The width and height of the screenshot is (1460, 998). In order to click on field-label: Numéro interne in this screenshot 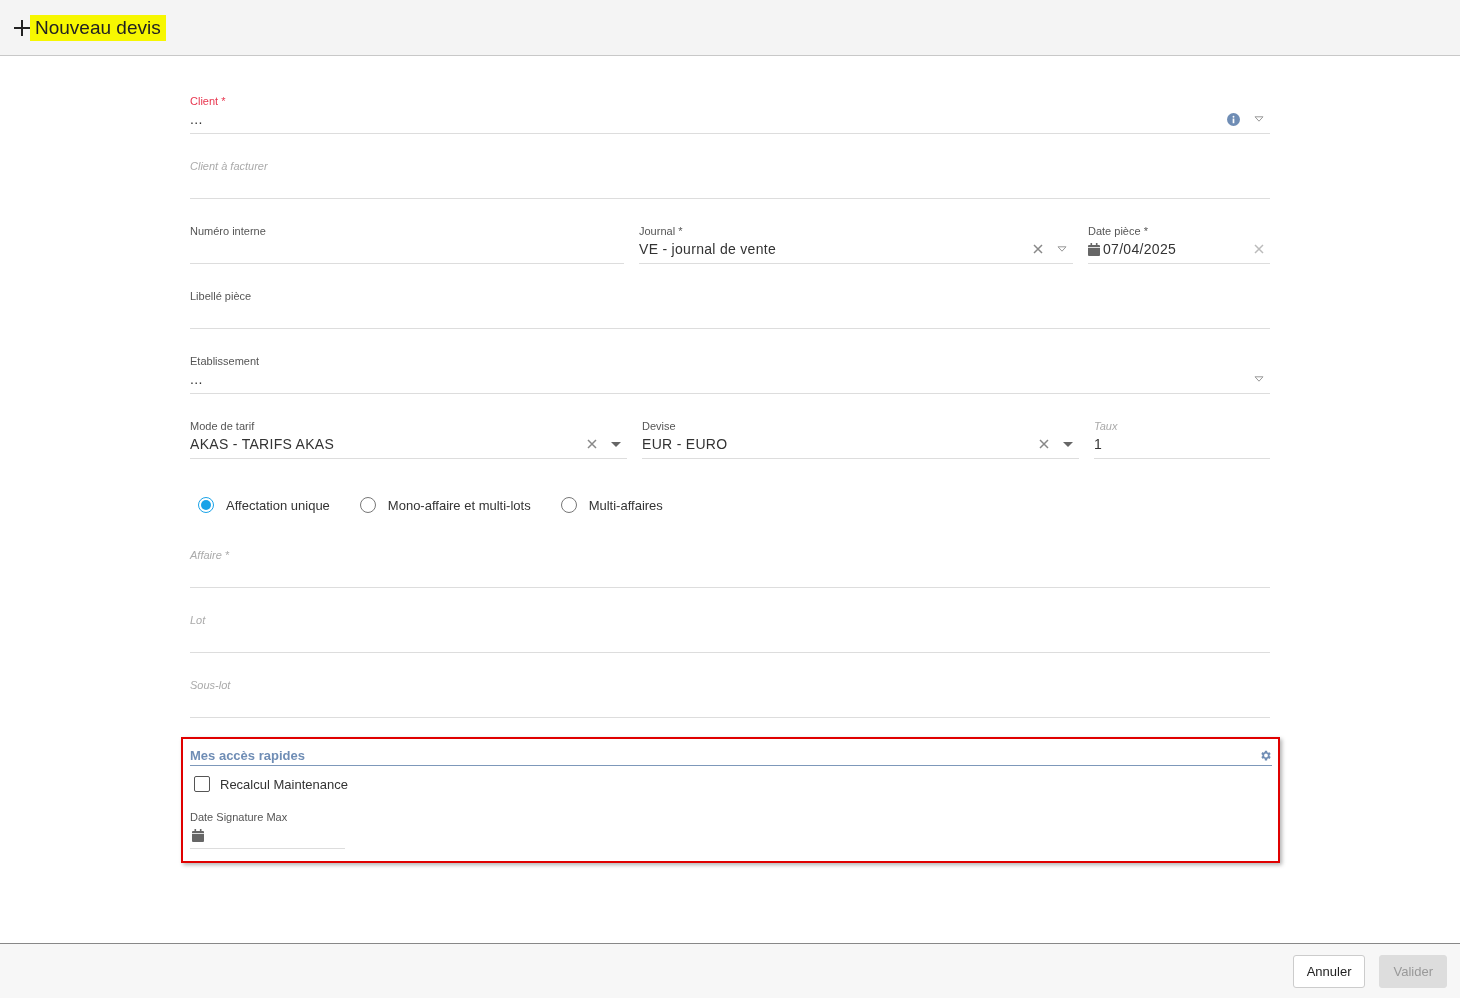, I will do `click(228, 231)`.